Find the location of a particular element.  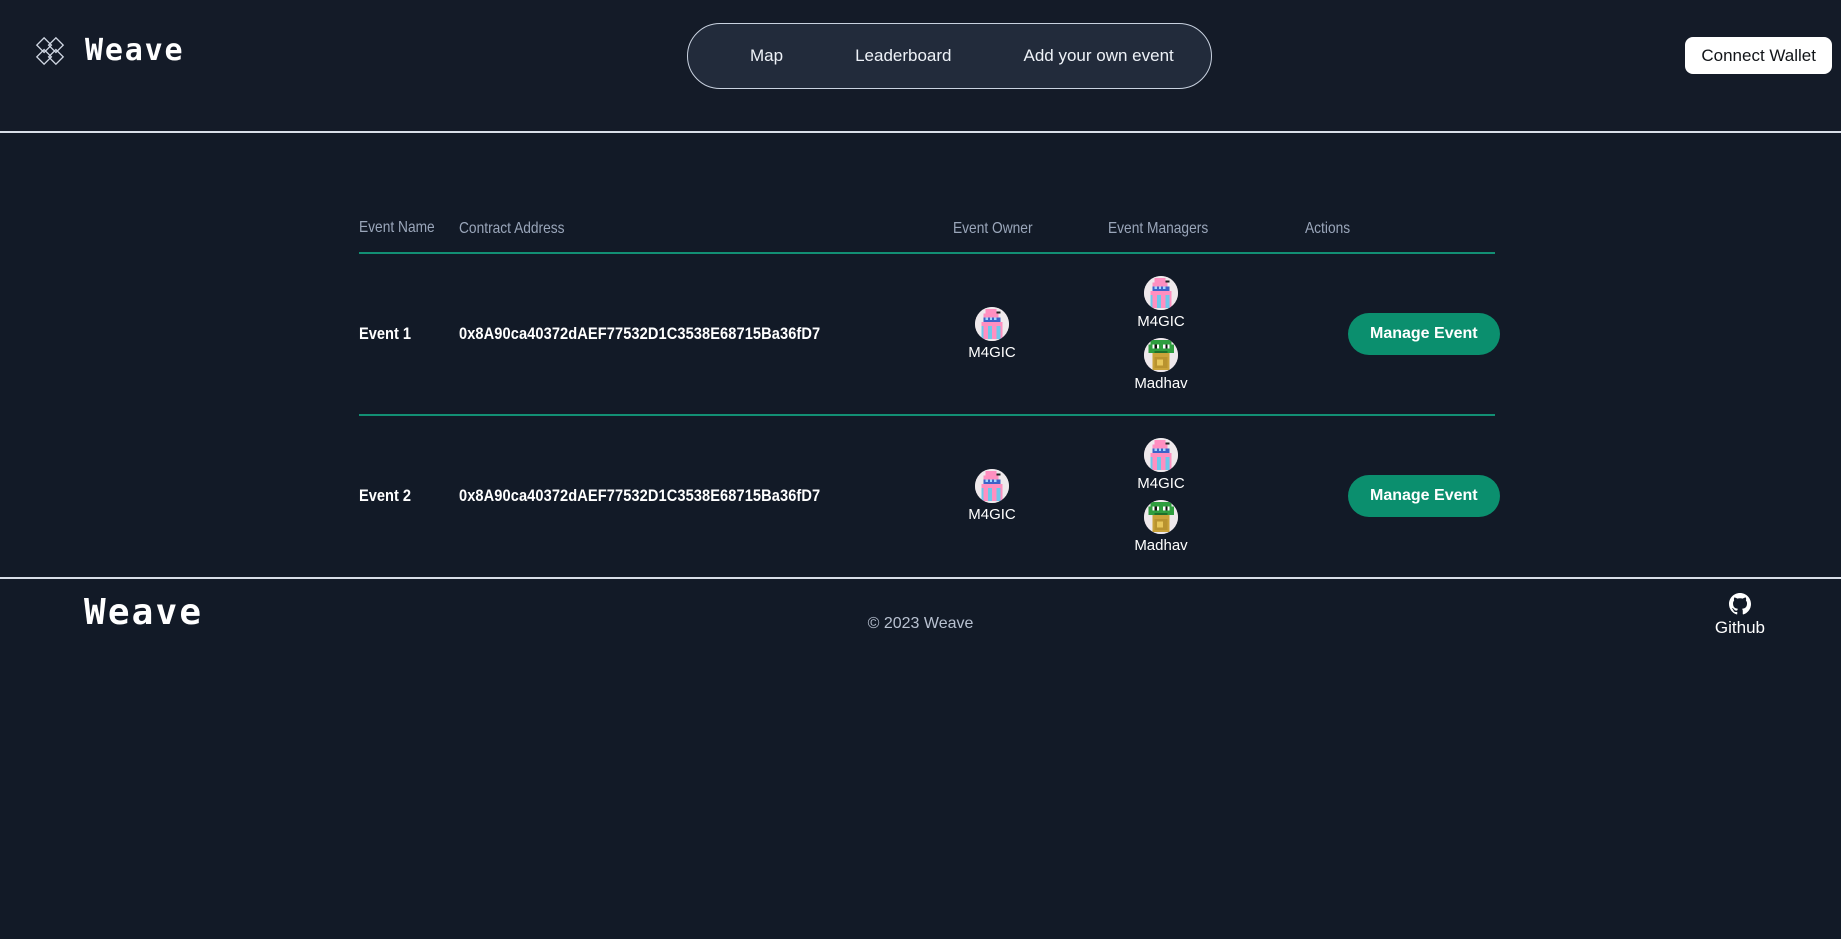

main-nav: Map Leaderboard Add your own event is located at coordinates (949, 56).